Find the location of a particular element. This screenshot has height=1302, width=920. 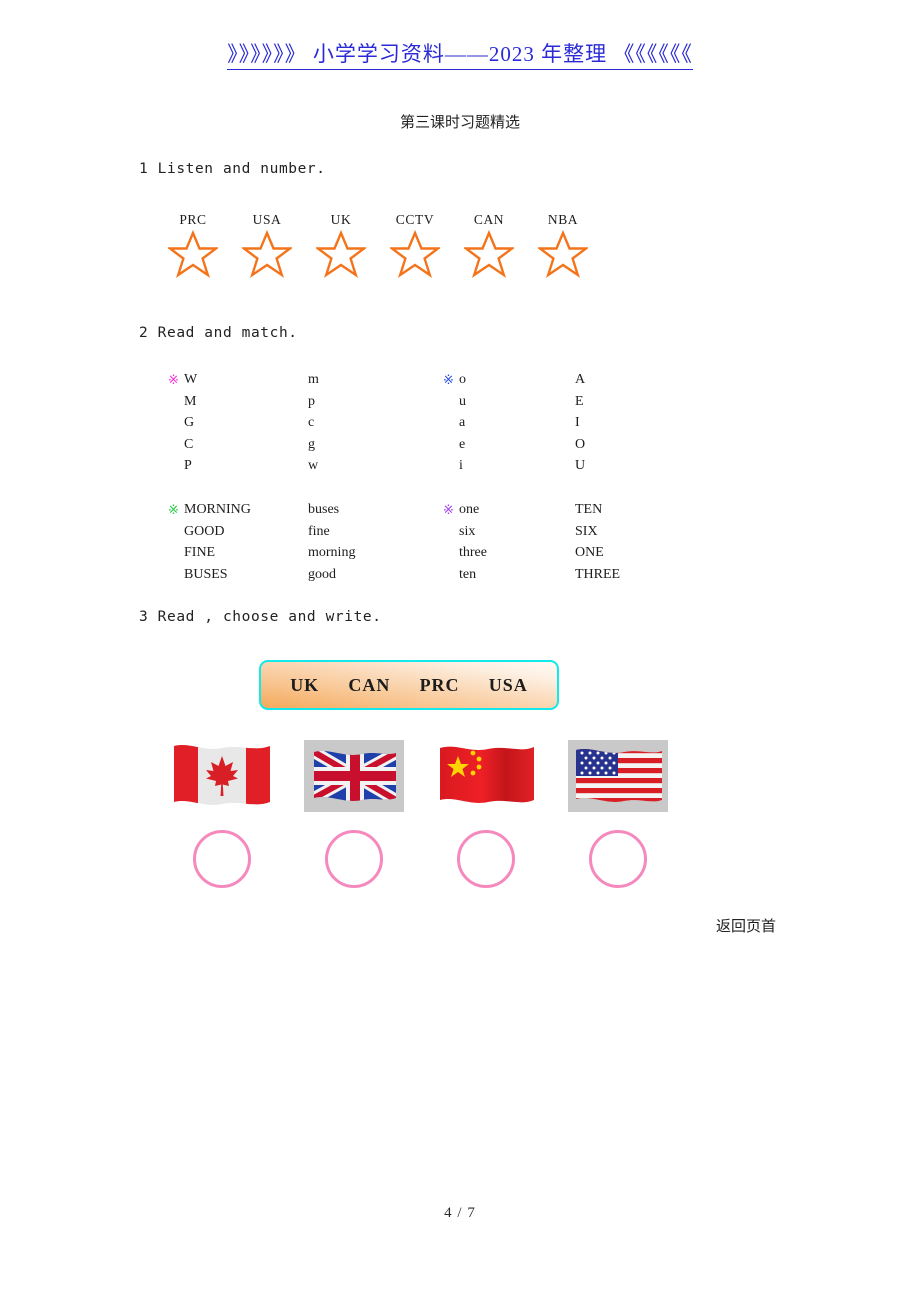

match-item: ONE is located at coordinates (628, 553).